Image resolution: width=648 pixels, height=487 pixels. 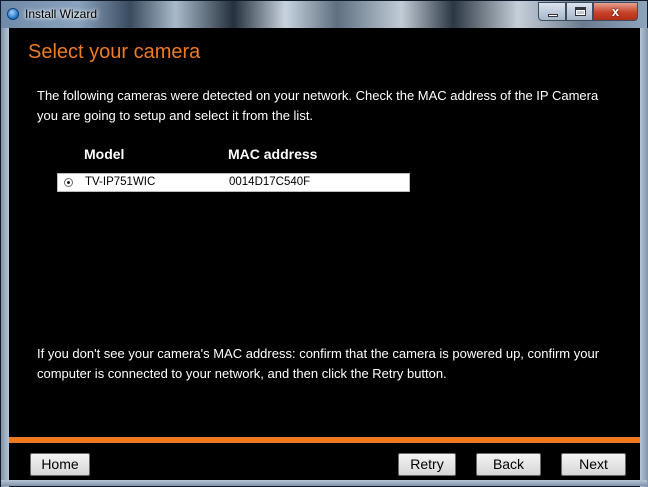 I want to click on close-icon: x, so click(x=615, y=11).